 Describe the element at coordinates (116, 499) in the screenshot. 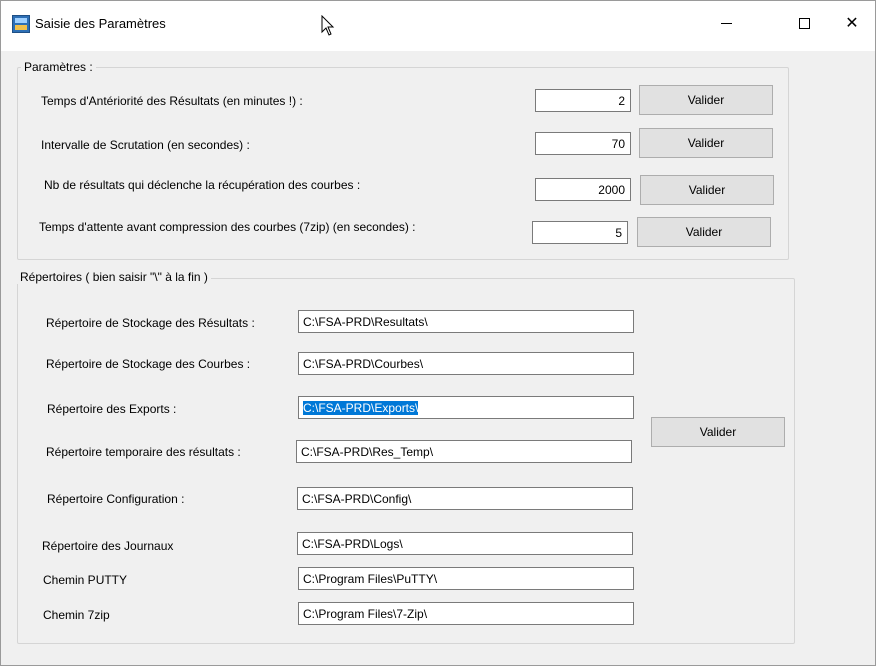

I see `dir-label-configuration: Répertoire Configuration :` at that location.